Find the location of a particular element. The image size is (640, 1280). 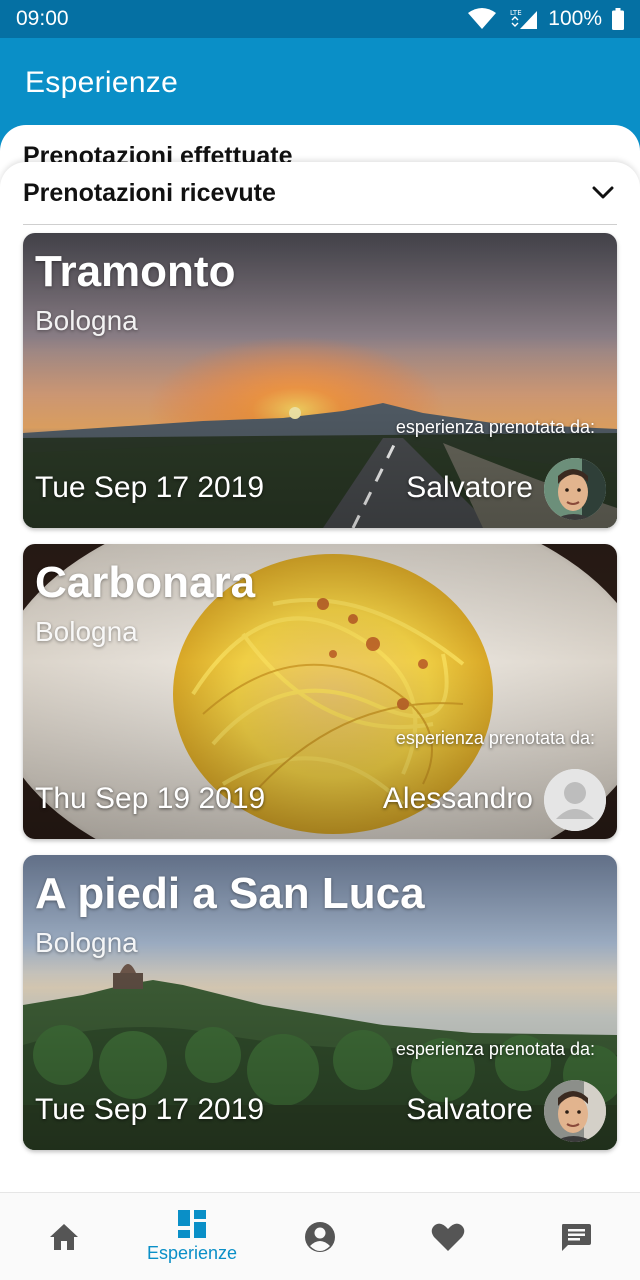

chat-icon is located at coordinates (576, 1237).